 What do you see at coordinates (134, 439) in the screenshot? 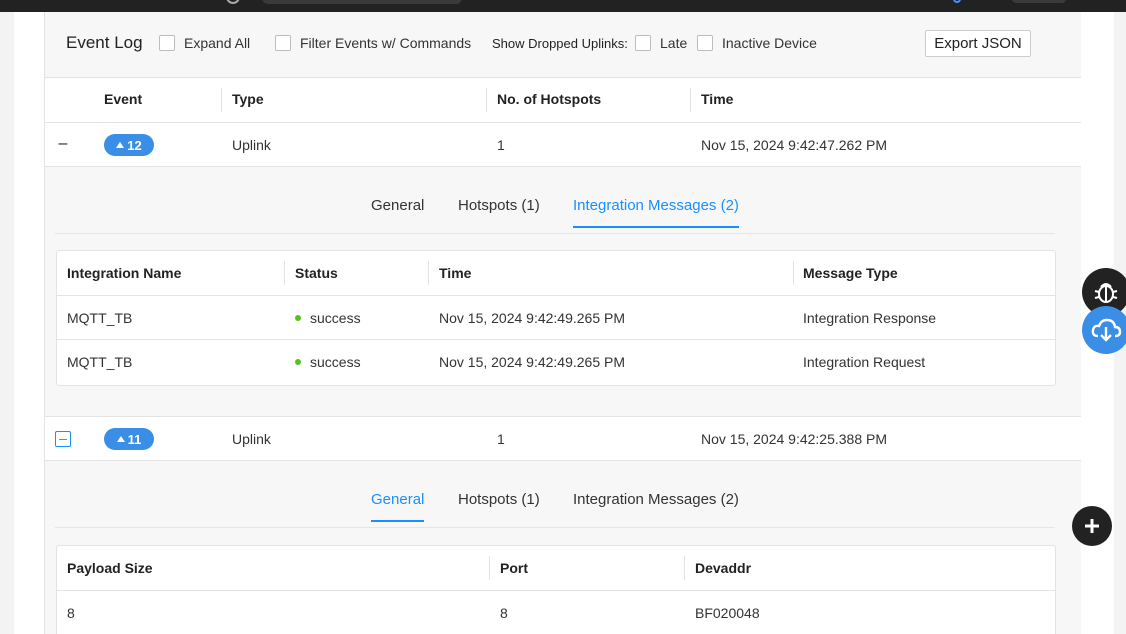
I see `event-number: 11` at bounding box center [134, 439].